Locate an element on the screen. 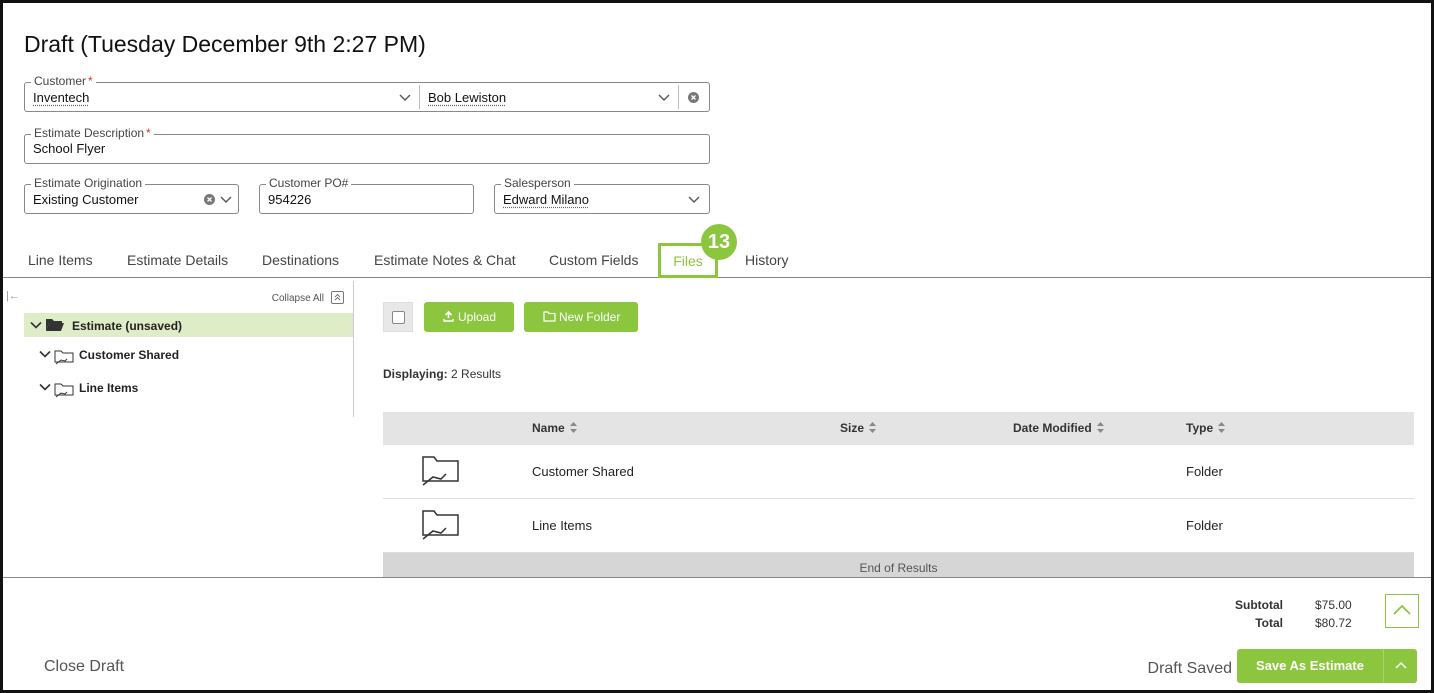 This screenshot has height=693, width=1434. page-title: Draft (Tuesday December 9th 2:27 PM) is located at coordinates (225, 44).